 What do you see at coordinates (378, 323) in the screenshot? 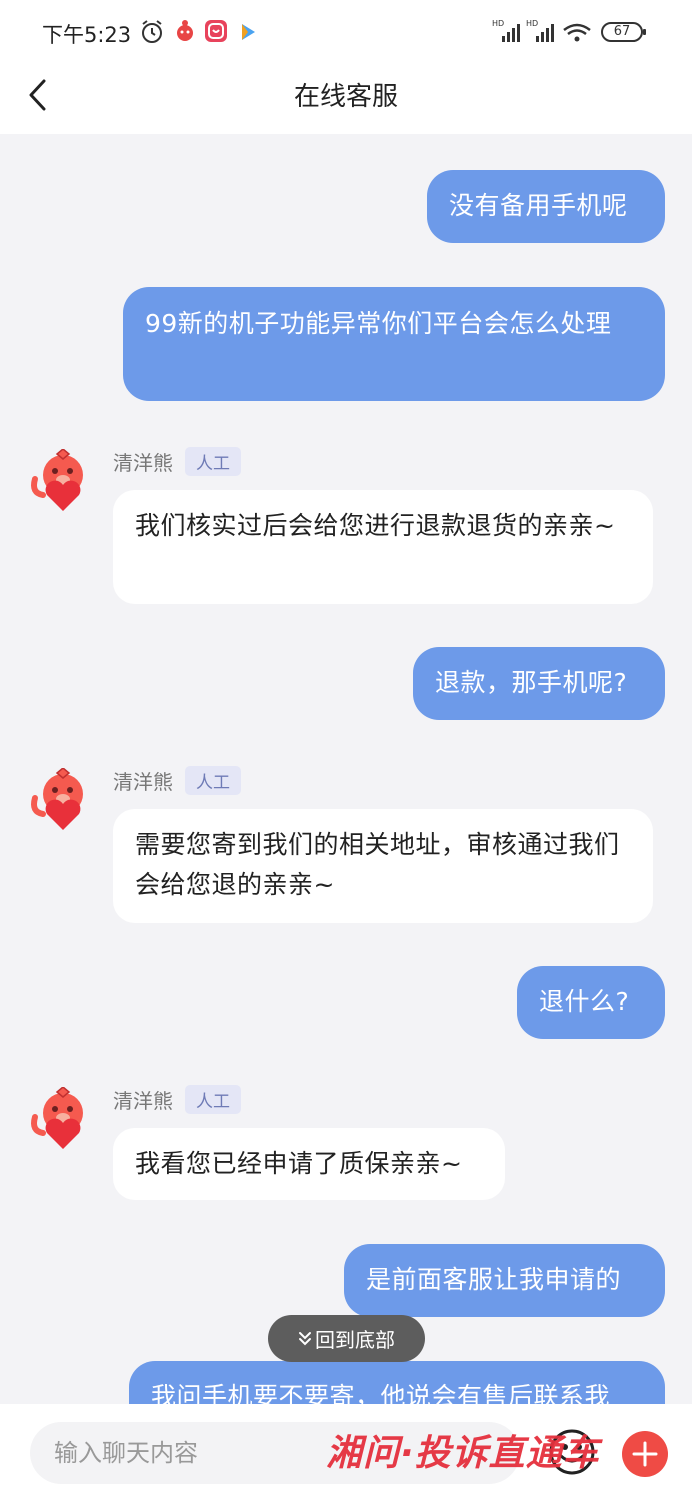
I see `message-text: 99新的机子功能异常你们平台会怎么处理` at bounding box center [378, 323].